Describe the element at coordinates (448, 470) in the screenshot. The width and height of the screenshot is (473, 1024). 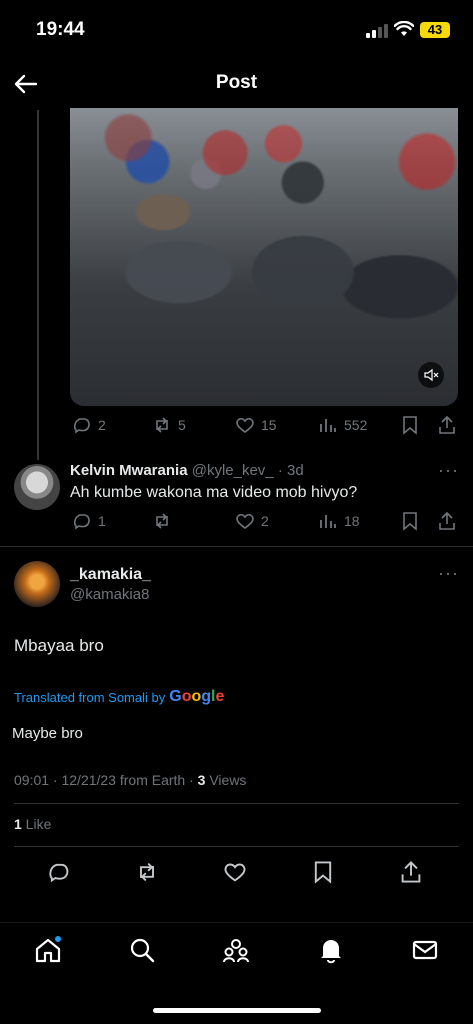
I see `reply-more-options-icon: ···` at that location.